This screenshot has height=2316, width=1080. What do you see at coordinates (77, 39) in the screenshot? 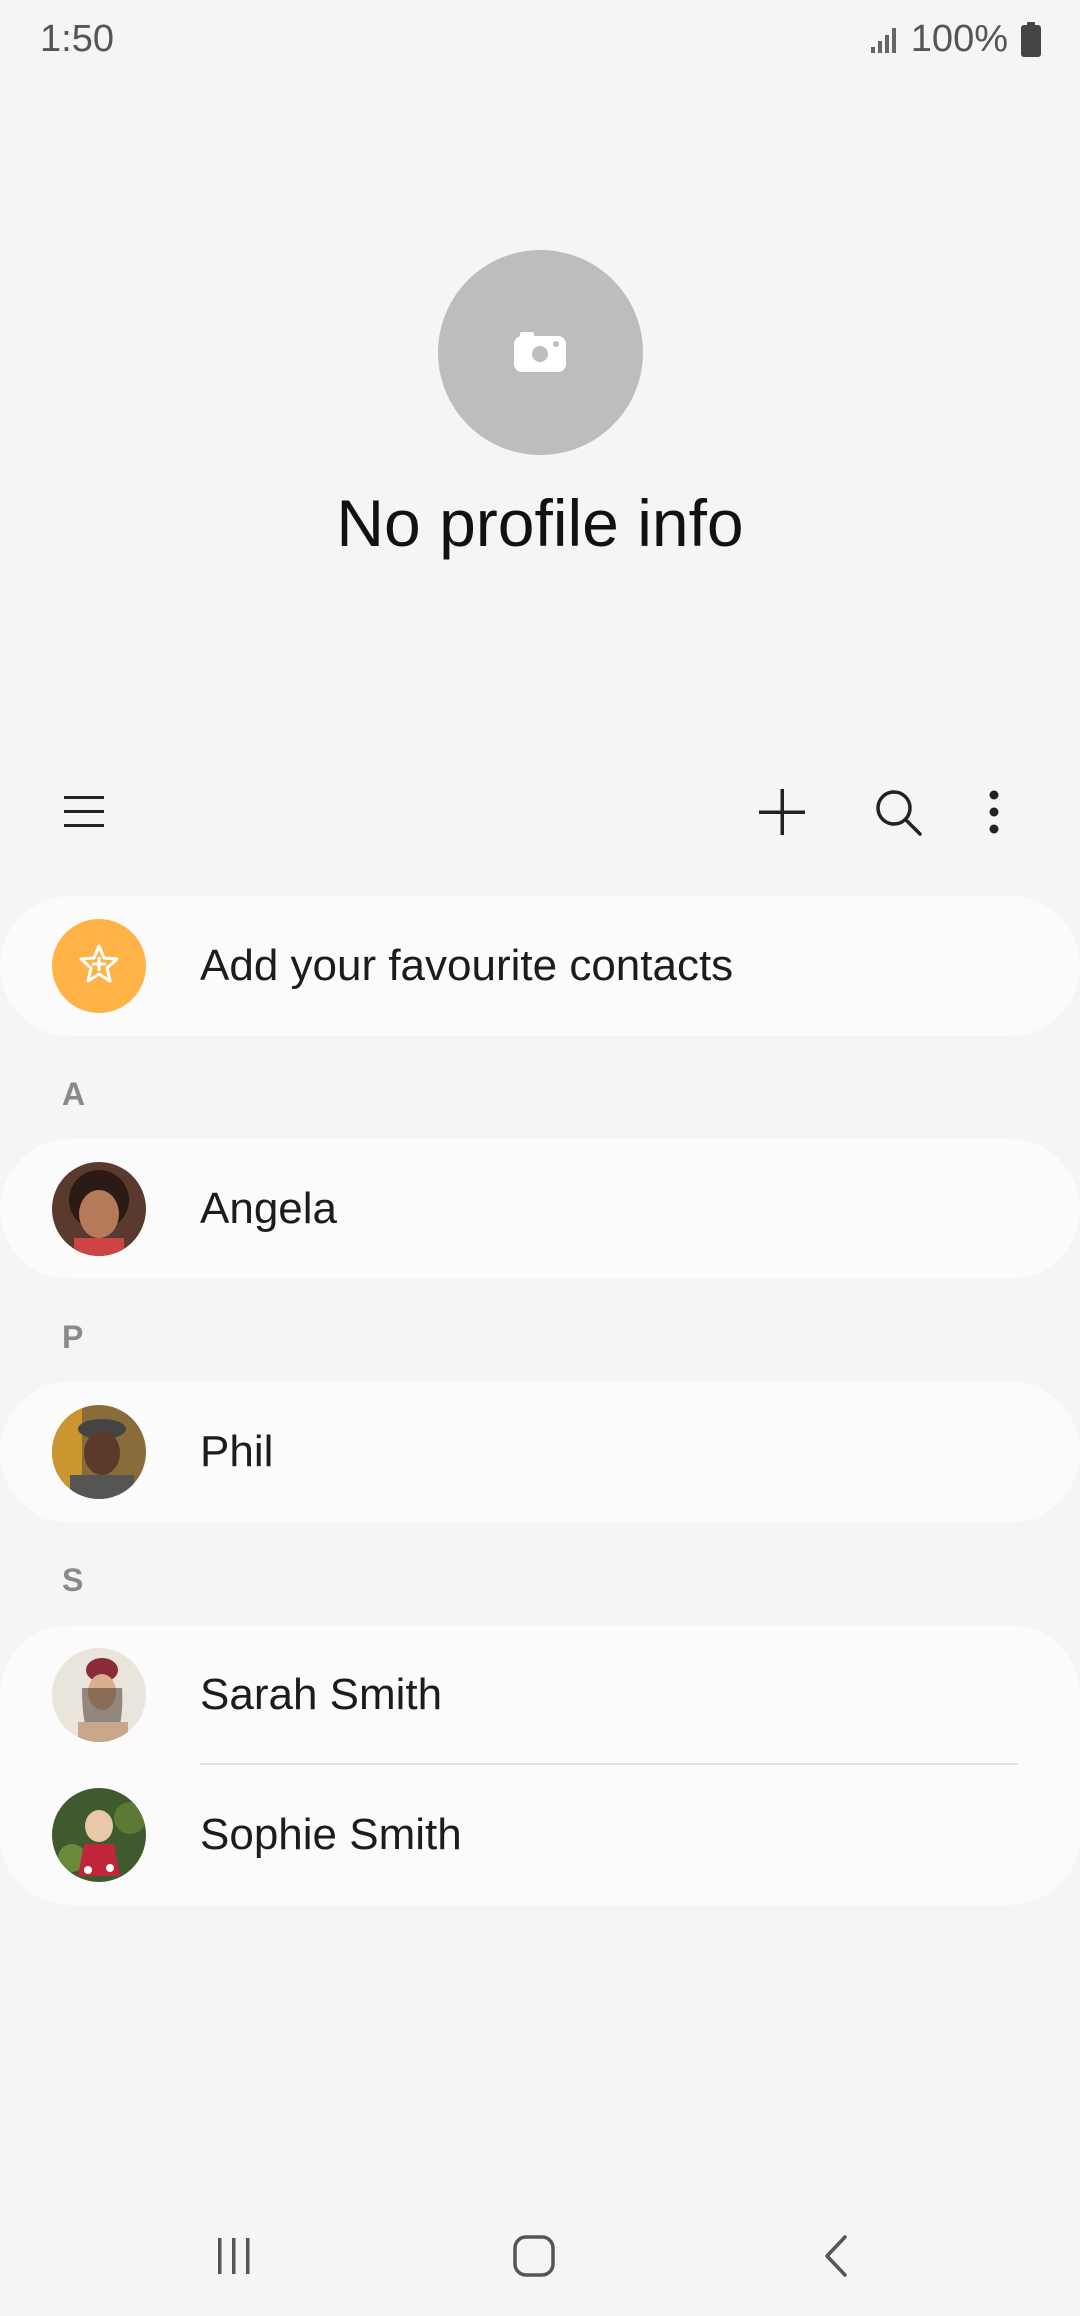
I see `status-time: 1:50` at bounding box center [77, 39].